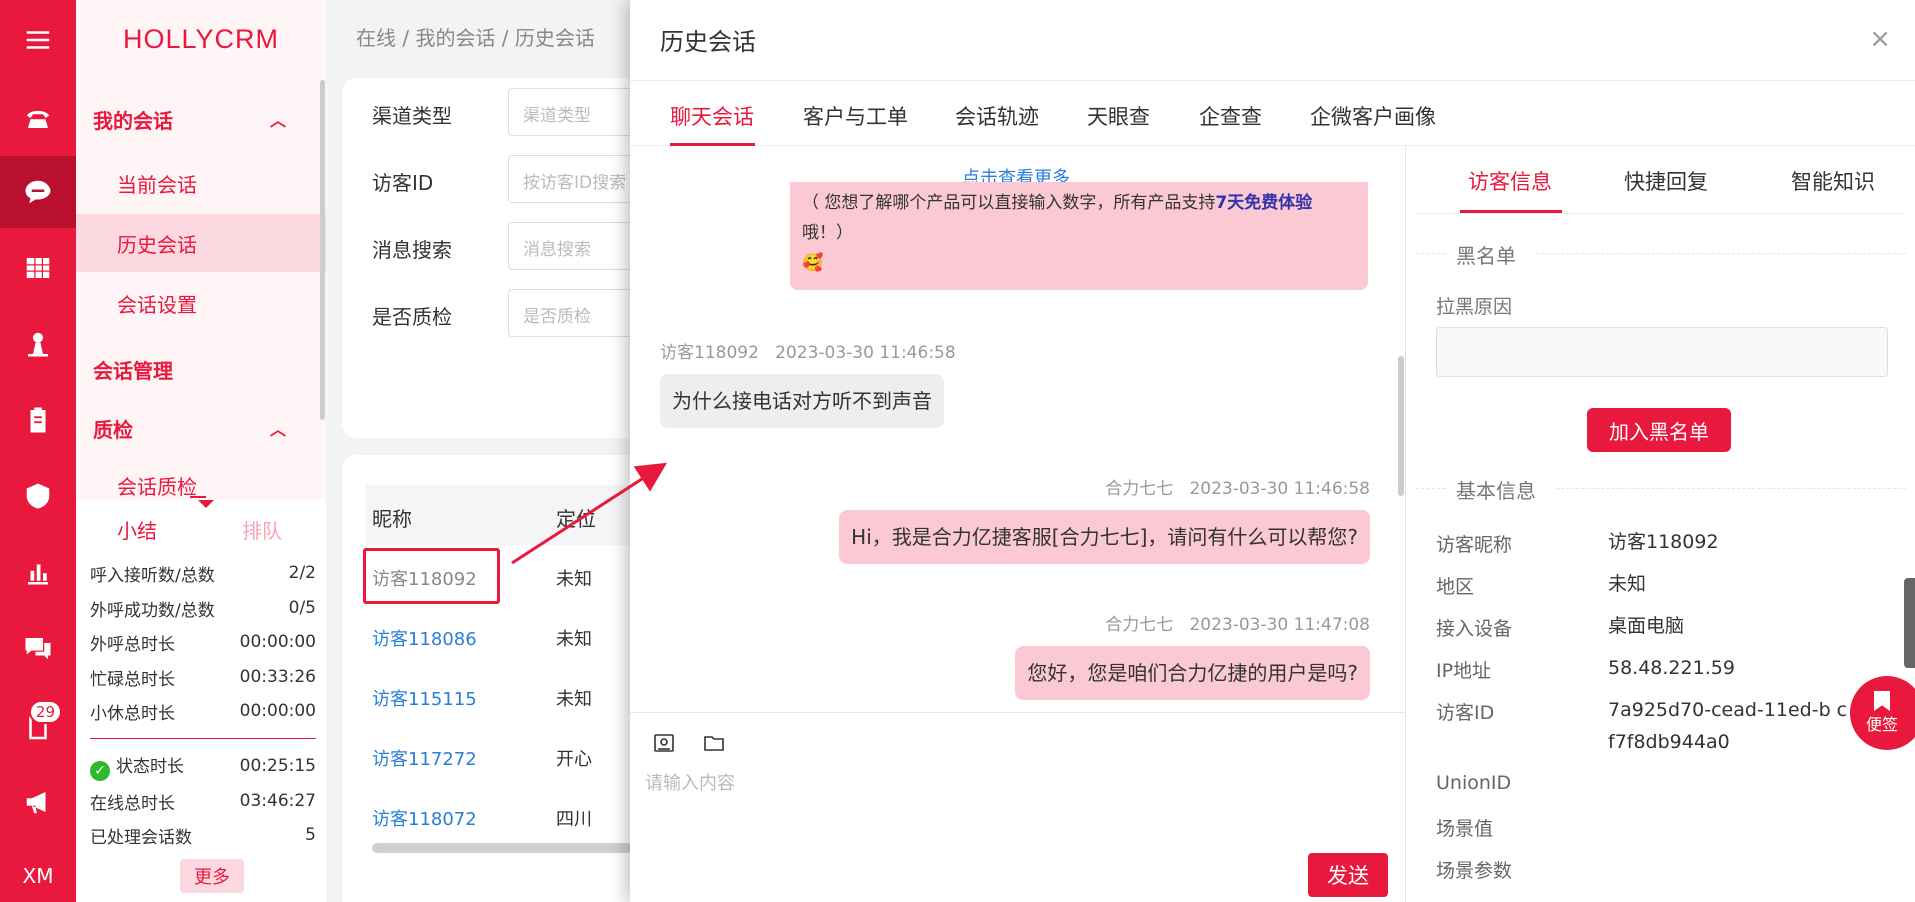 The height and width of the screenshot is (902, 1915). I want to click on tab-summary: 小结, so click(137, 529).